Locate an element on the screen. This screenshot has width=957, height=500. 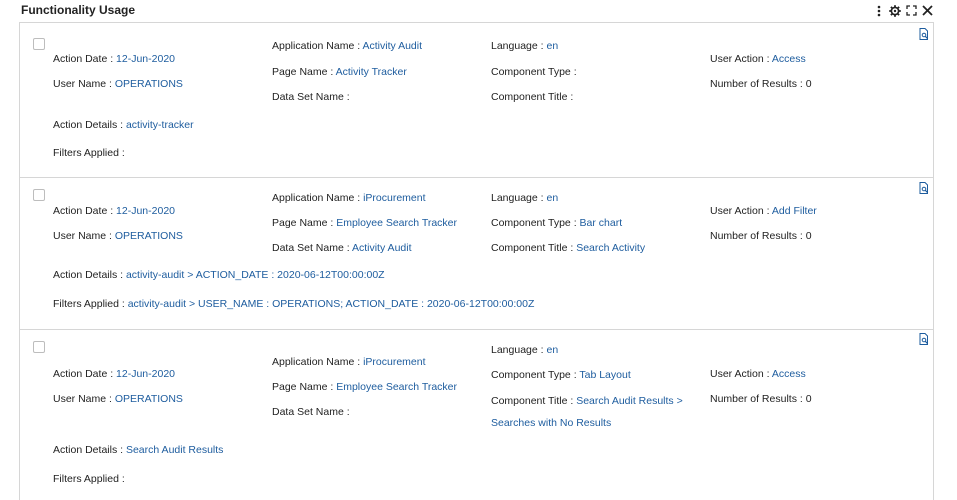
component-type-field: Component Type : Bar chart is located at coordinates (556, 223).